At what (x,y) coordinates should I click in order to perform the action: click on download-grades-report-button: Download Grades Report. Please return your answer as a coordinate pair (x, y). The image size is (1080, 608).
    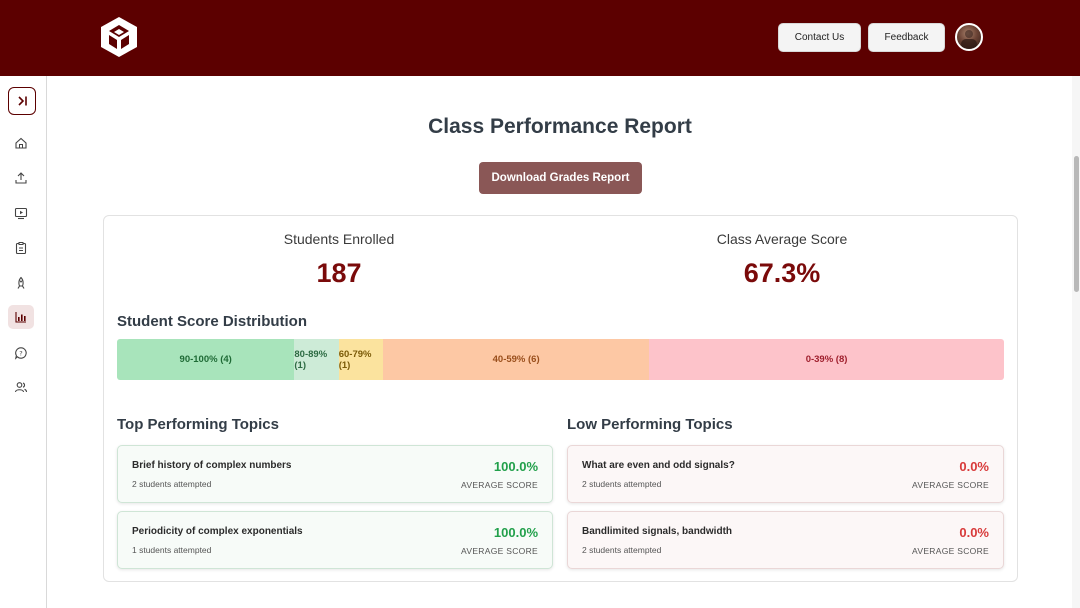
    Looking at the image, I should click on (560, 178).